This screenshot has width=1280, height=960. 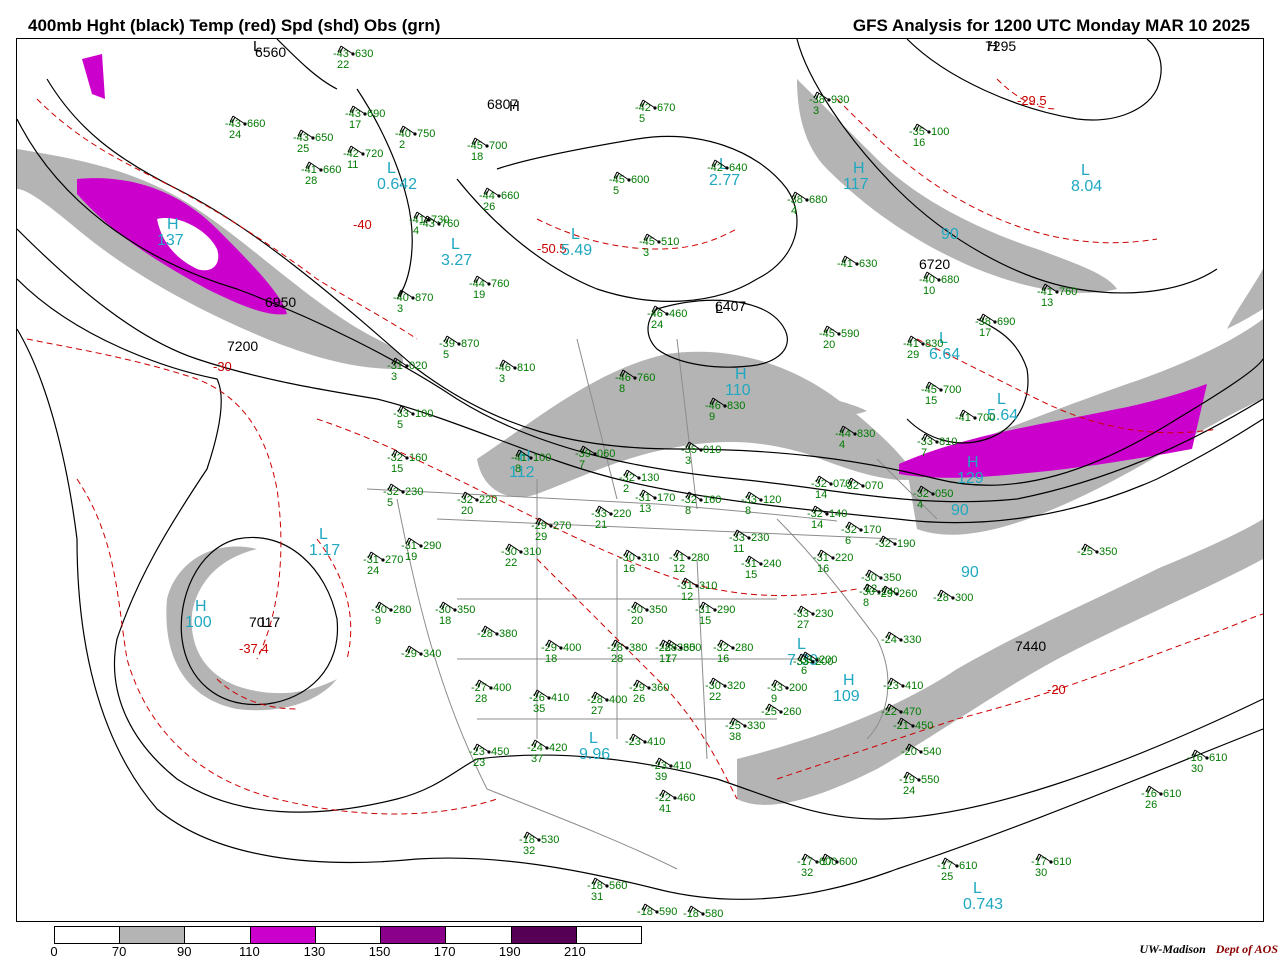 I want to click on obs-height: 660, so click(x=332, y=170).